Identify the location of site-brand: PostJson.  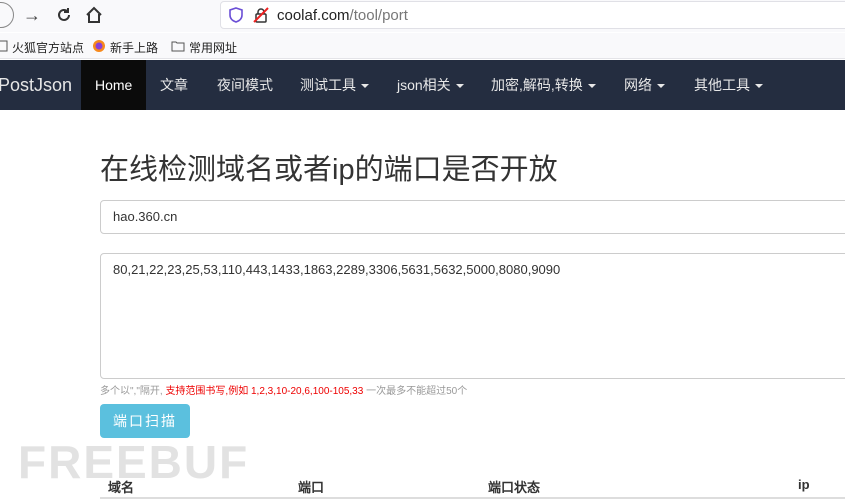
(36, 85).